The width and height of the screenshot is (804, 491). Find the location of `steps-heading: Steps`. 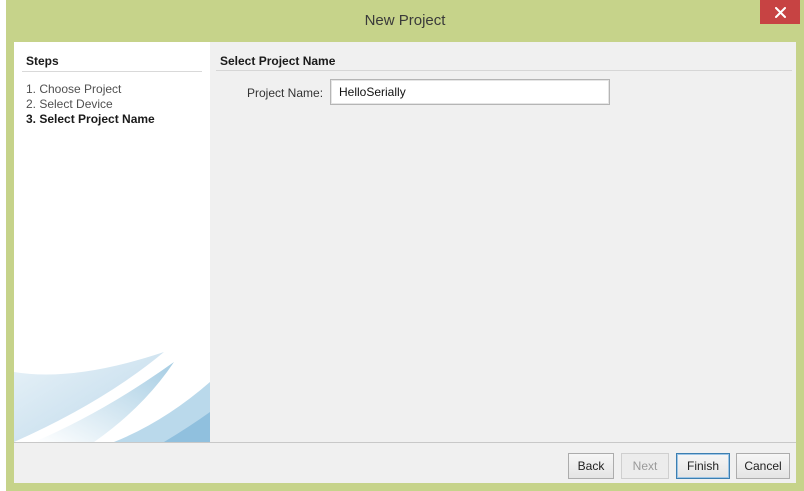

steps-heading: Steps is located at coordinates (42, 61).